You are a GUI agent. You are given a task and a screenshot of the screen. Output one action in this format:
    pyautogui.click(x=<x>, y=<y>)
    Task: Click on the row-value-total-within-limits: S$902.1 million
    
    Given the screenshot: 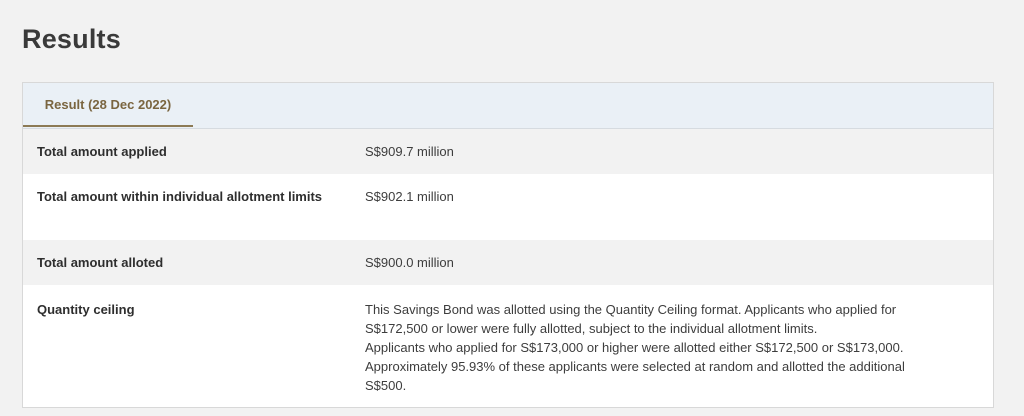 What is the action you would take?
    pyautogui.click(x=409, y=196)
    